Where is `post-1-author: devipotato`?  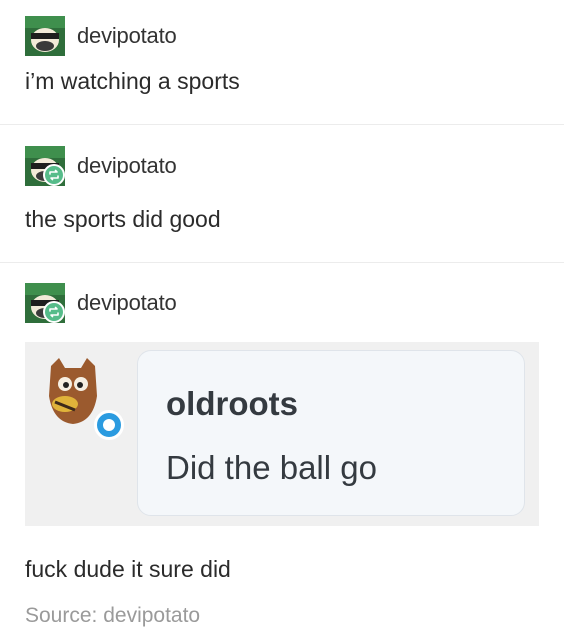
post-1-author: devipotato is located at coordinates (101, 36).